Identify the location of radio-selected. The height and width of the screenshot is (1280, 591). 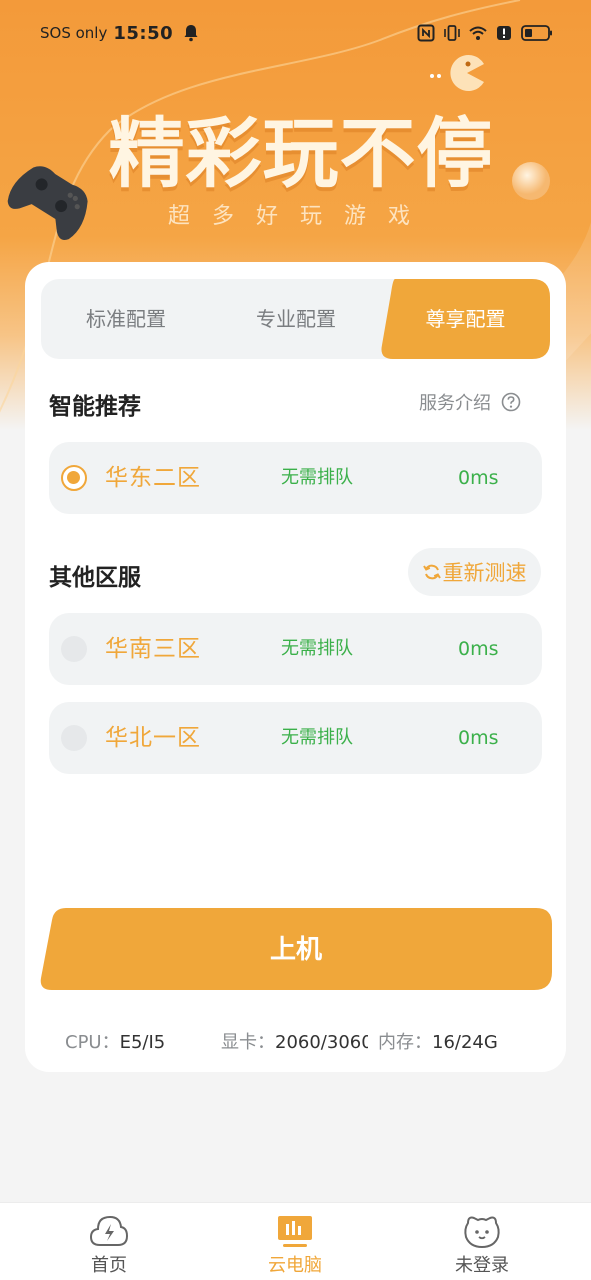
(74, 478).